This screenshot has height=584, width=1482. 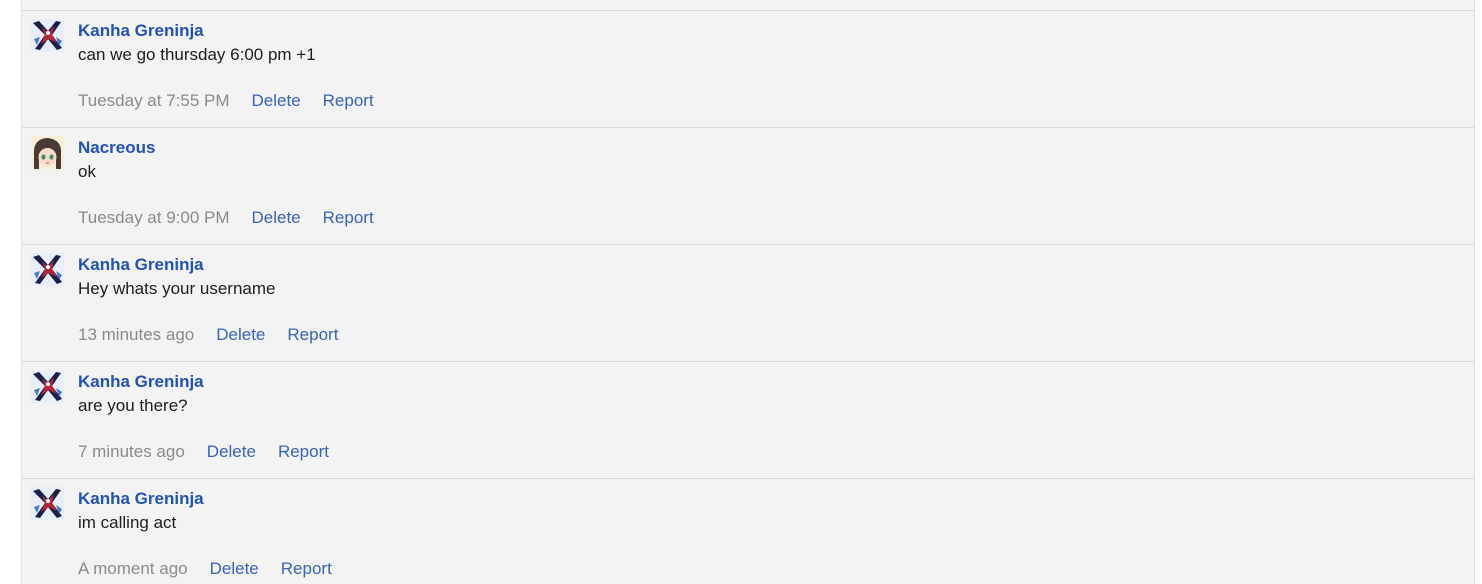 What do you see at coordinates (11, 292) in the screenshot?
I see `left-rail` at bounding box center [11, 292].